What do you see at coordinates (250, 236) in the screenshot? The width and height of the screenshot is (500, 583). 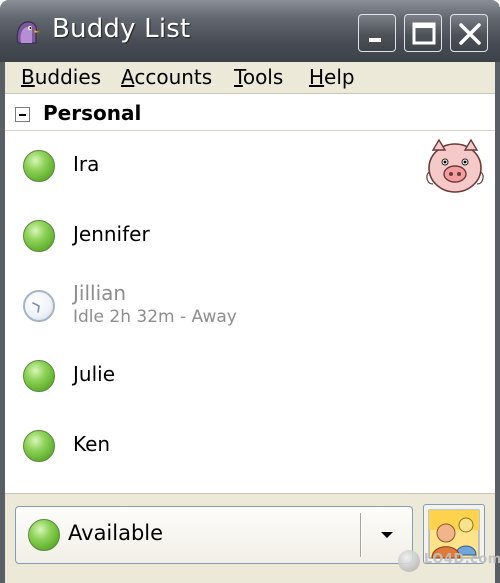 I see `buddy-row-jennifer: Jennifer` at bounding box center [250, 236].